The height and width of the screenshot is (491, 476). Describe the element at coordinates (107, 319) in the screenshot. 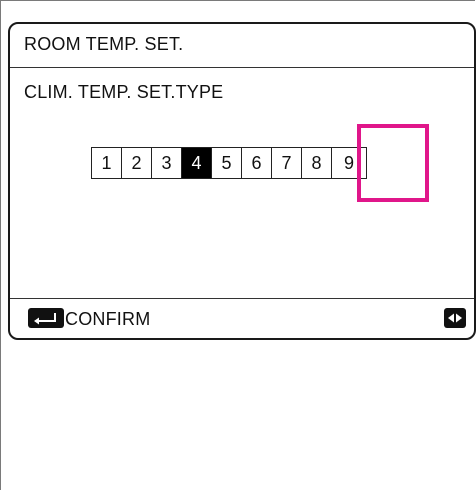

I see `confirm-label: CONFIRM` at that location.